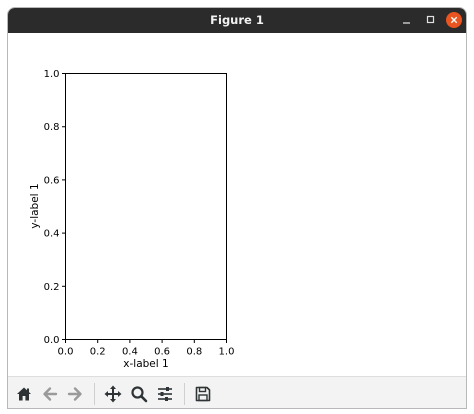 The height and width of the screenshot is (414, 474). What do you see at coordinates (52, 74) in the screenshot?
I see `y-tick-label: 1.0` at bounding box center [52, 74].